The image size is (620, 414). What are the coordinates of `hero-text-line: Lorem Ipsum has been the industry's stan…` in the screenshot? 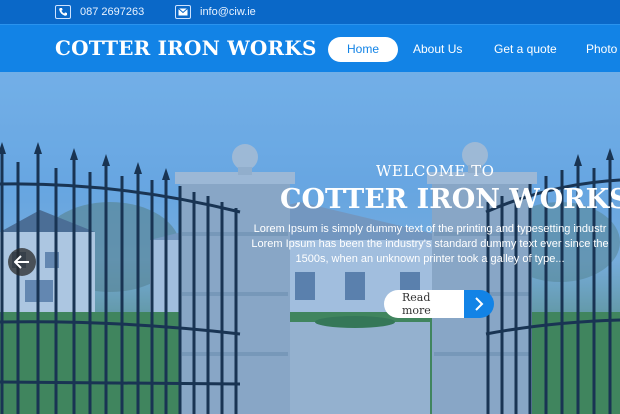 It's located at (430, 244).